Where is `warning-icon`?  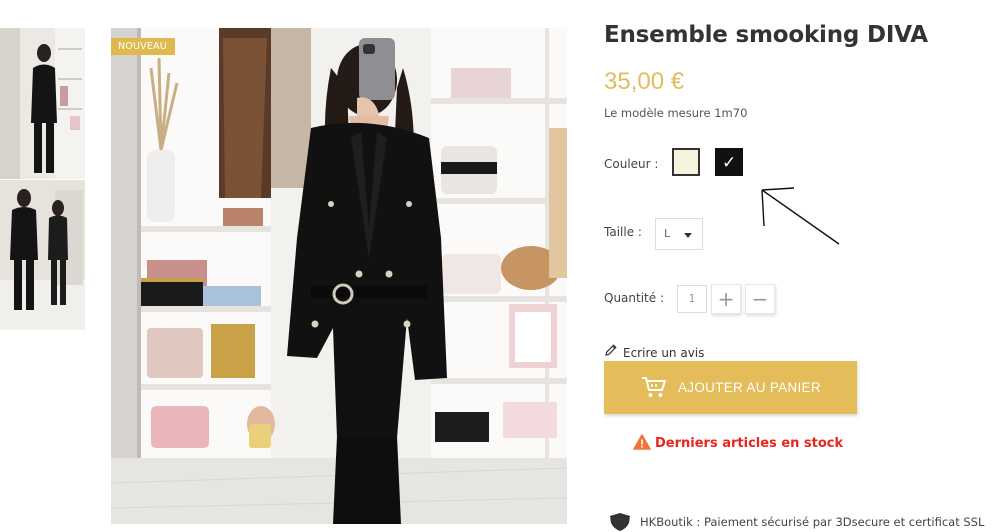 warning-icon is located at coordinates (642, 442).